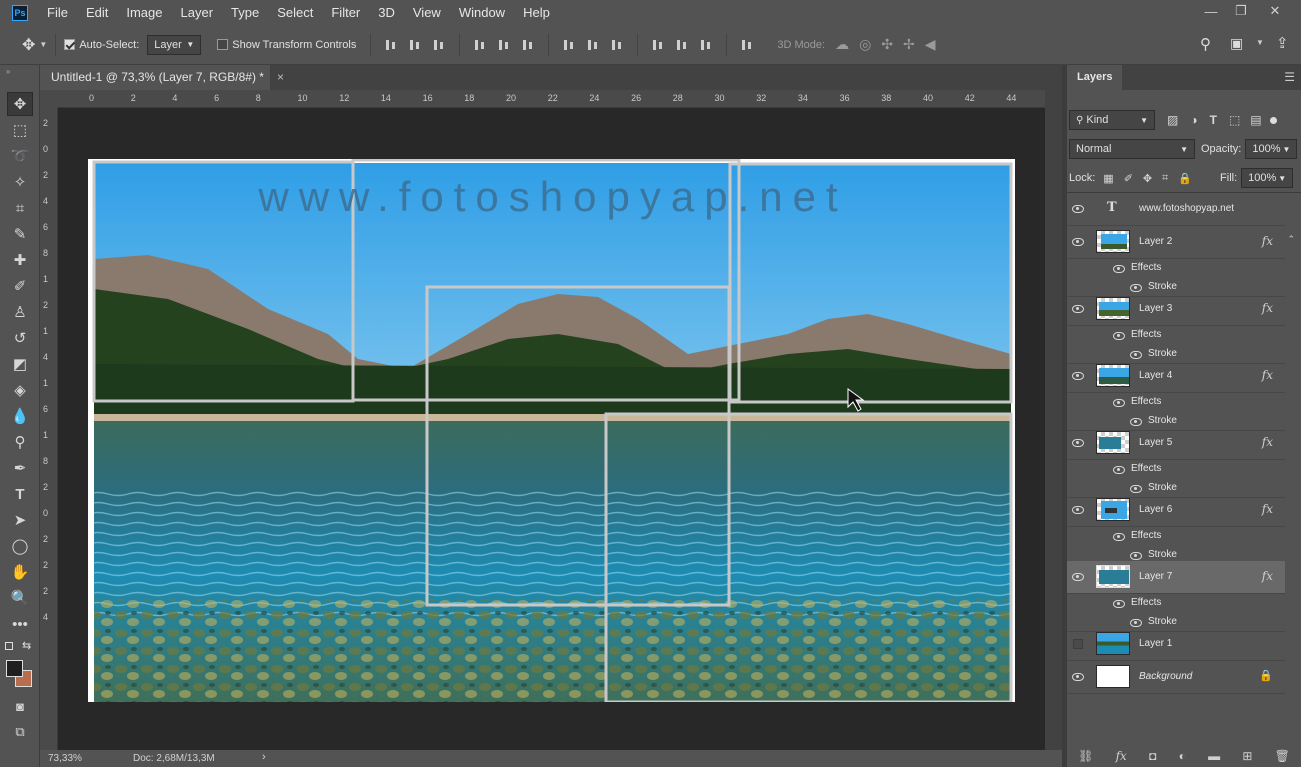 This screenshot has height=767, width=1301. What do you see at coordinates (439, 45) in the screenshot?
I see `align-bottom-icon` at bounding box center [439, 45].